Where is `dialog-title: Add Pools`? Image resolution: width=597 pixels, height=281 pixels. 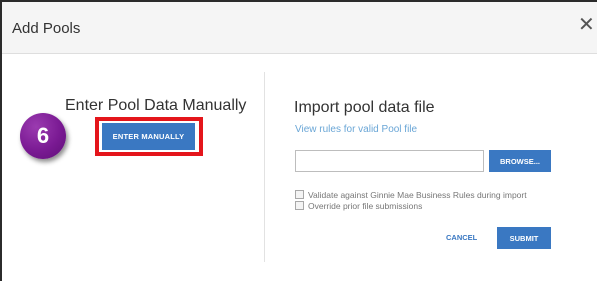 dialog-title: Add Pools is located at coordinates (46, 28).